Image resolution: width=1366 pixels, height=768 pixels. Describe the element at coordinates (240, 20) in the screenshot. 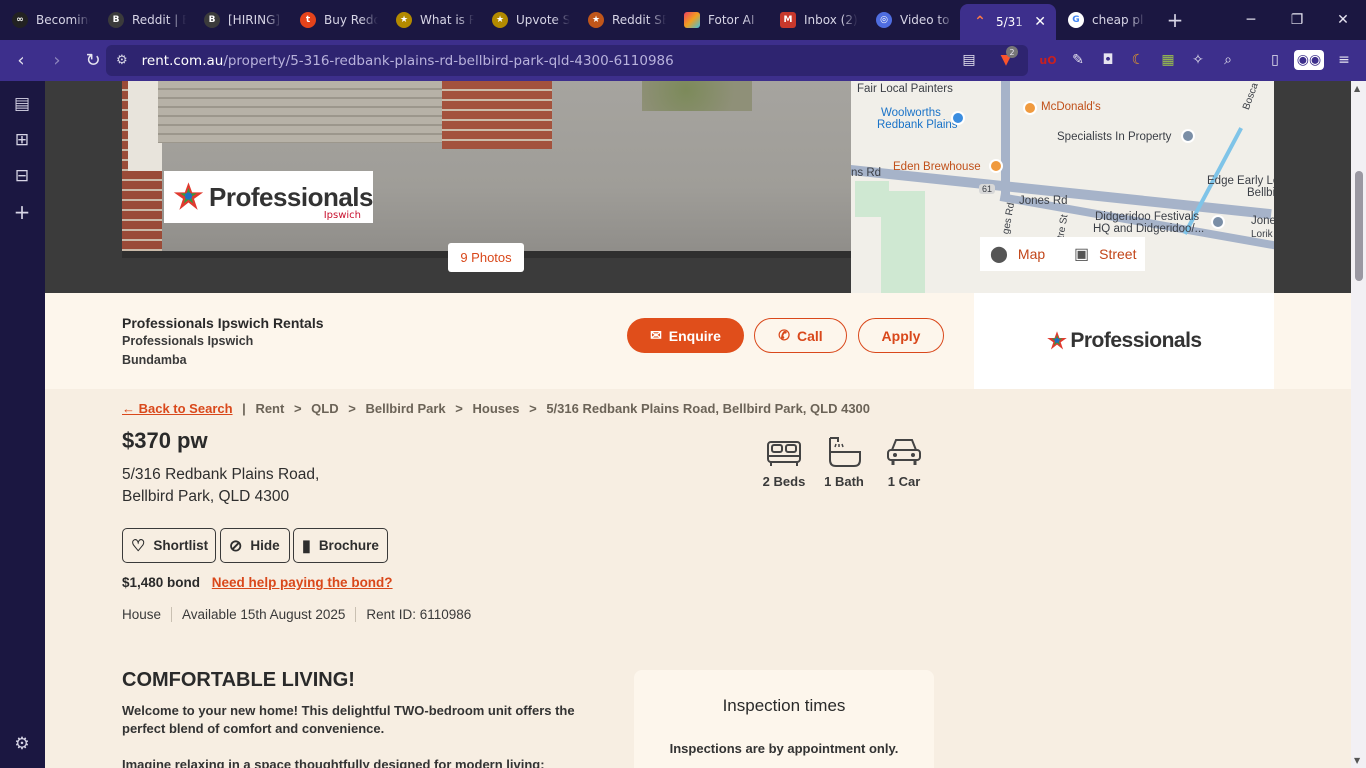

I see `browser-tab: B [HIRING]` at that location.